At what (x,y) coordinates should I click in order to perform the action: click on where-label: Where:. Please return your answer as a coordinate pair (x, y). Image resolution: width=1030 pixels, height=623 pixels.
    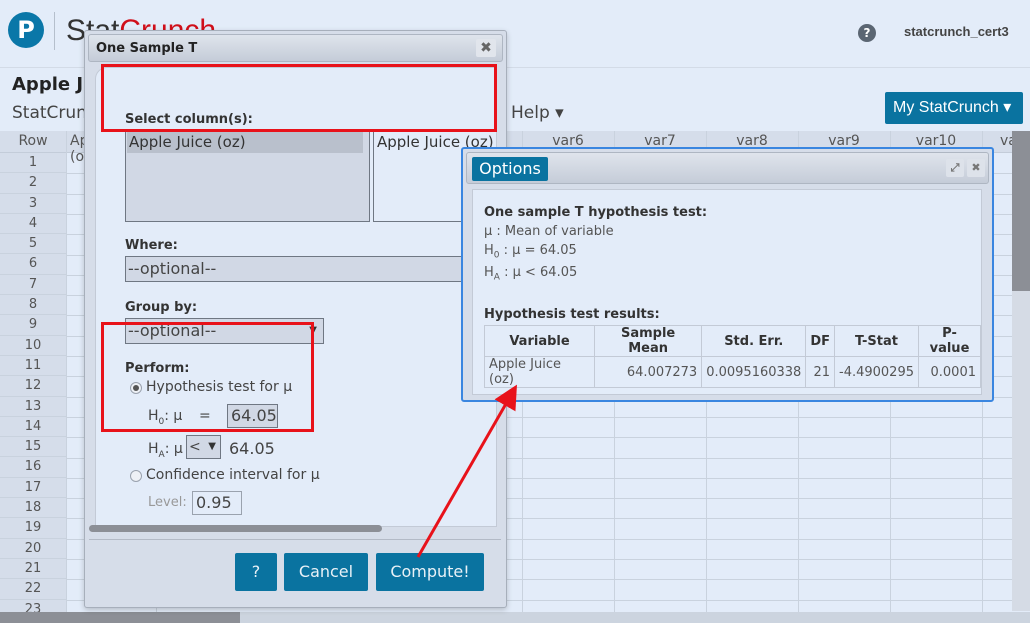
    Looking at the image, I should click on (151, 245).